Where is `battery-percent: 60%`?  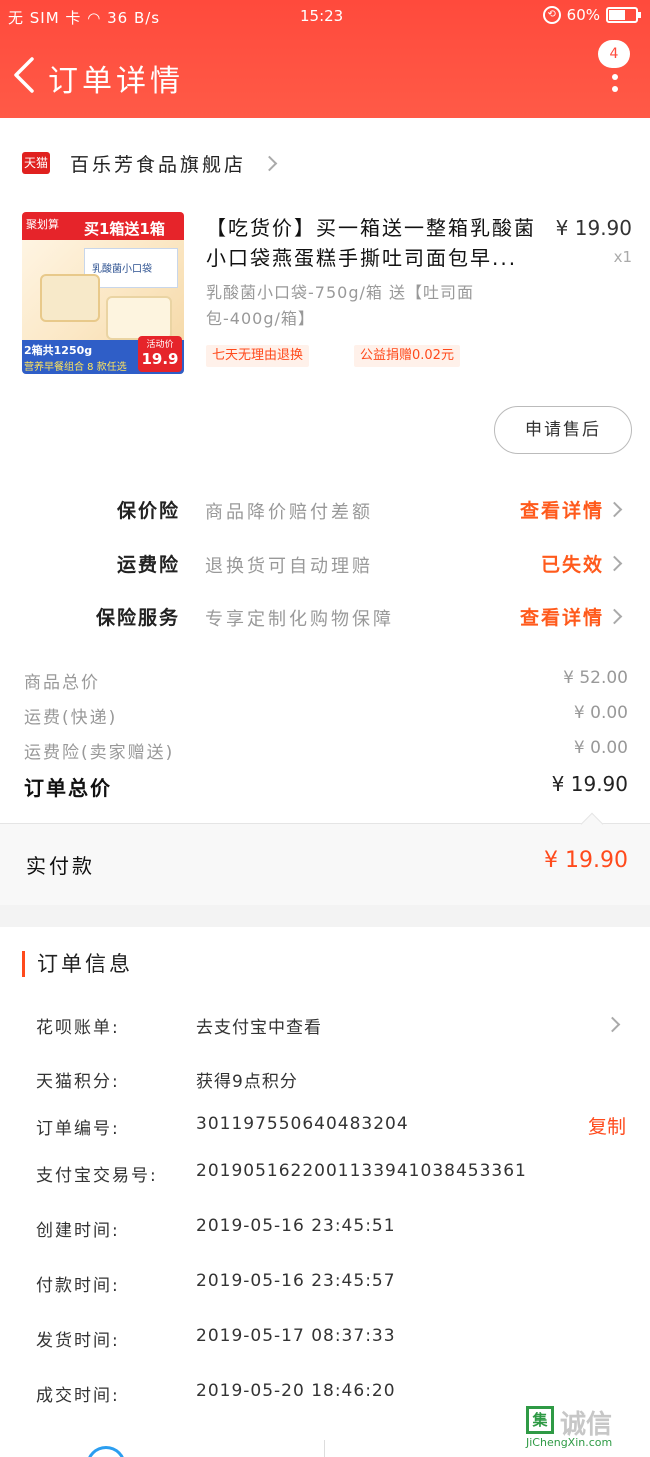
battery-percent: 60% is located at coordinates (583, 15).